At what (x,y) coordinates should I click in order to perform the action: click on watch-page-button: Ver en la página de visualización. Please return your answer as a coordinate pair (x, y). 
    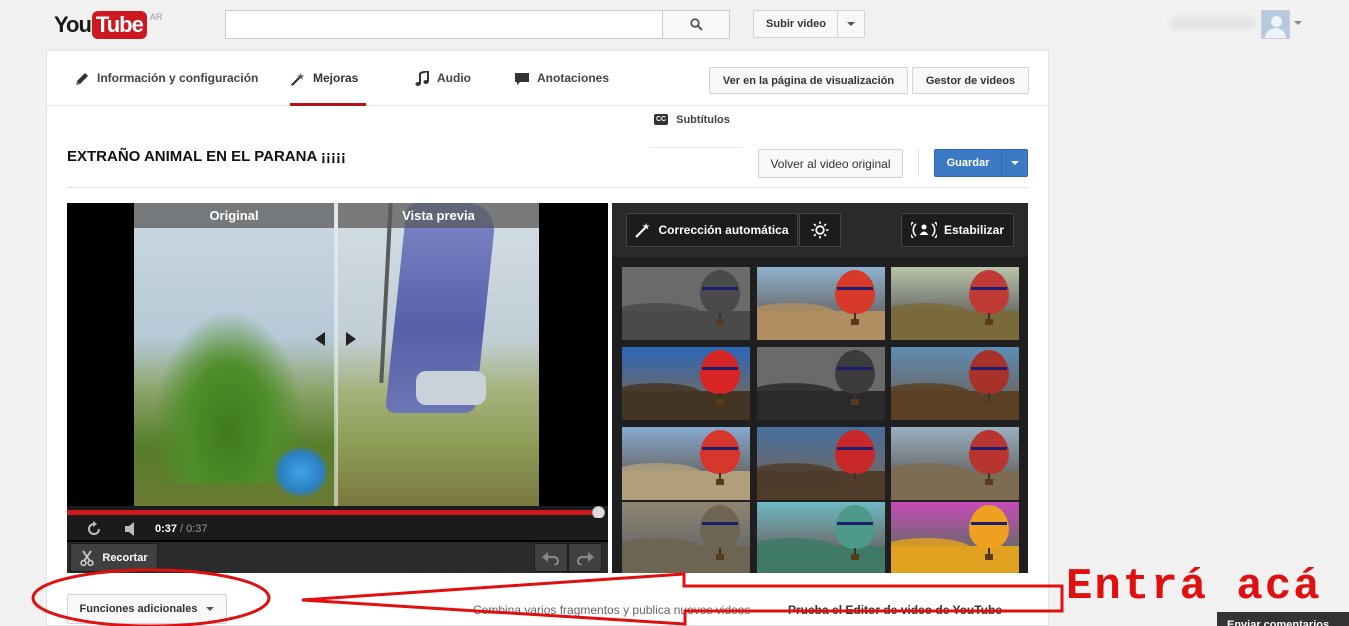
    Looking at the image, I should click on (808, 80).